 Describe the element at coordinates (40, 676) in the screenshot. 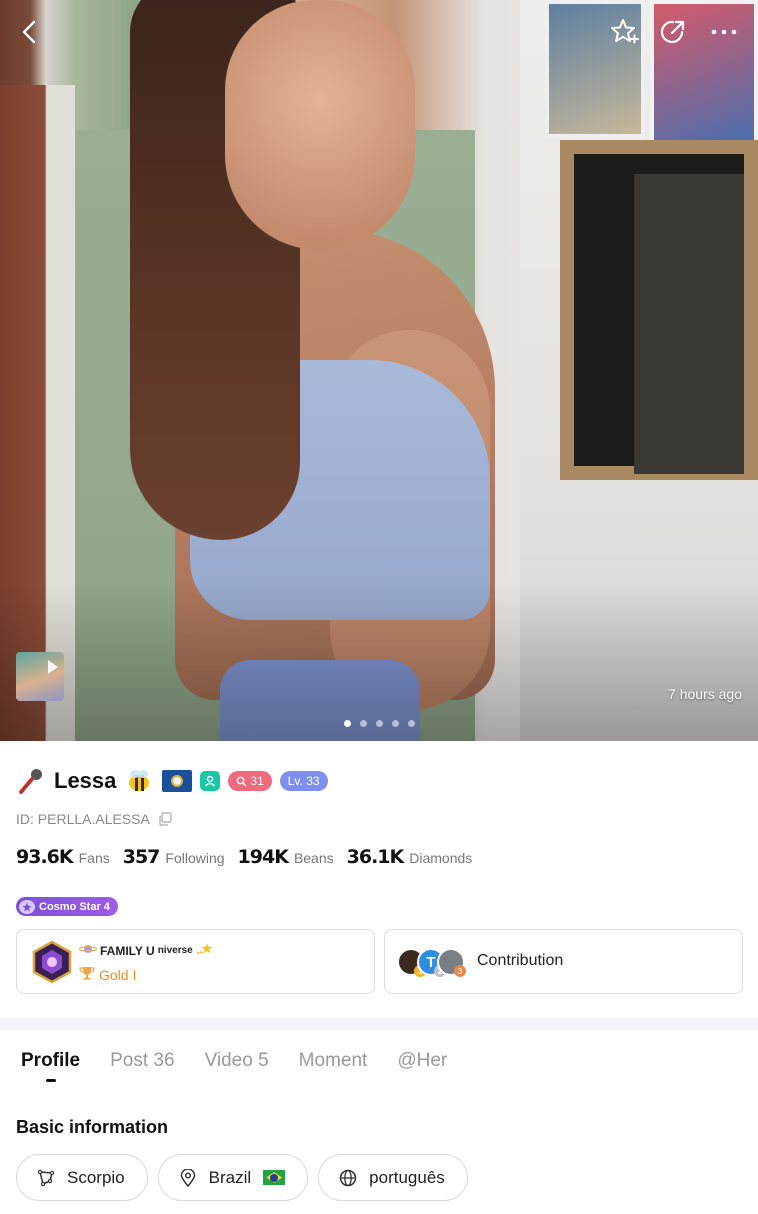

I see `video-thumbnail` at that location.